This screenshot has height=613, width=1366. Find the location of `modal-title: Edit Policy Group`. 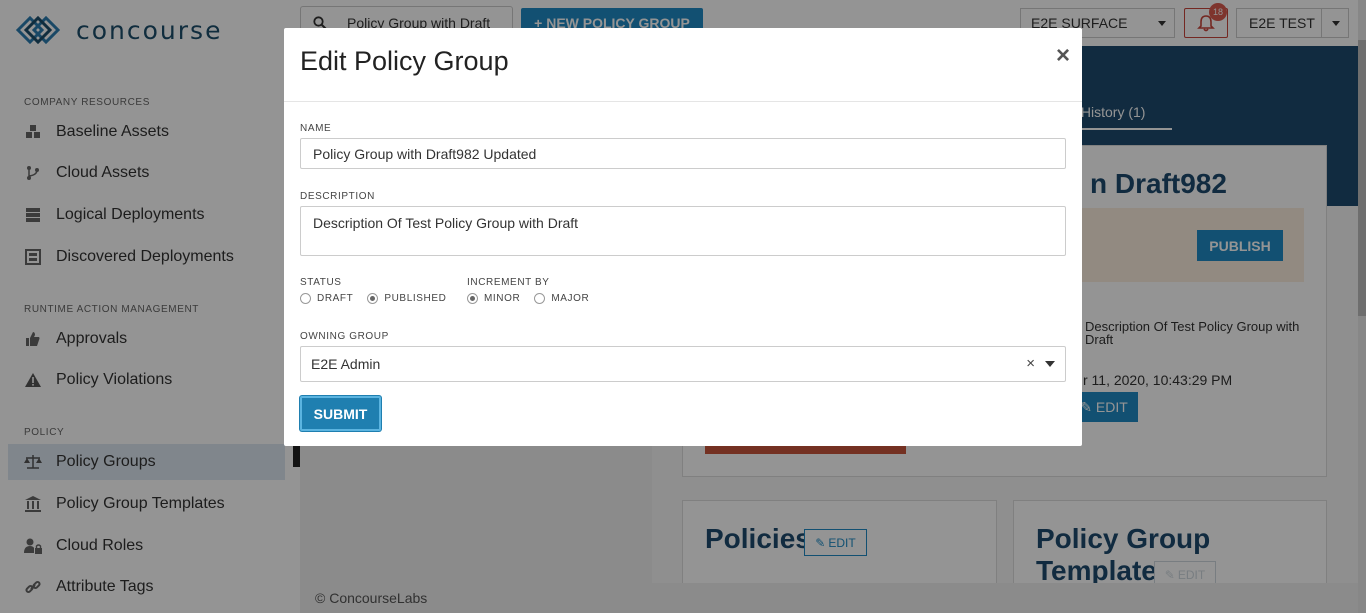

modal-title: Edit Policy Group is located at coordinates (404, 61).